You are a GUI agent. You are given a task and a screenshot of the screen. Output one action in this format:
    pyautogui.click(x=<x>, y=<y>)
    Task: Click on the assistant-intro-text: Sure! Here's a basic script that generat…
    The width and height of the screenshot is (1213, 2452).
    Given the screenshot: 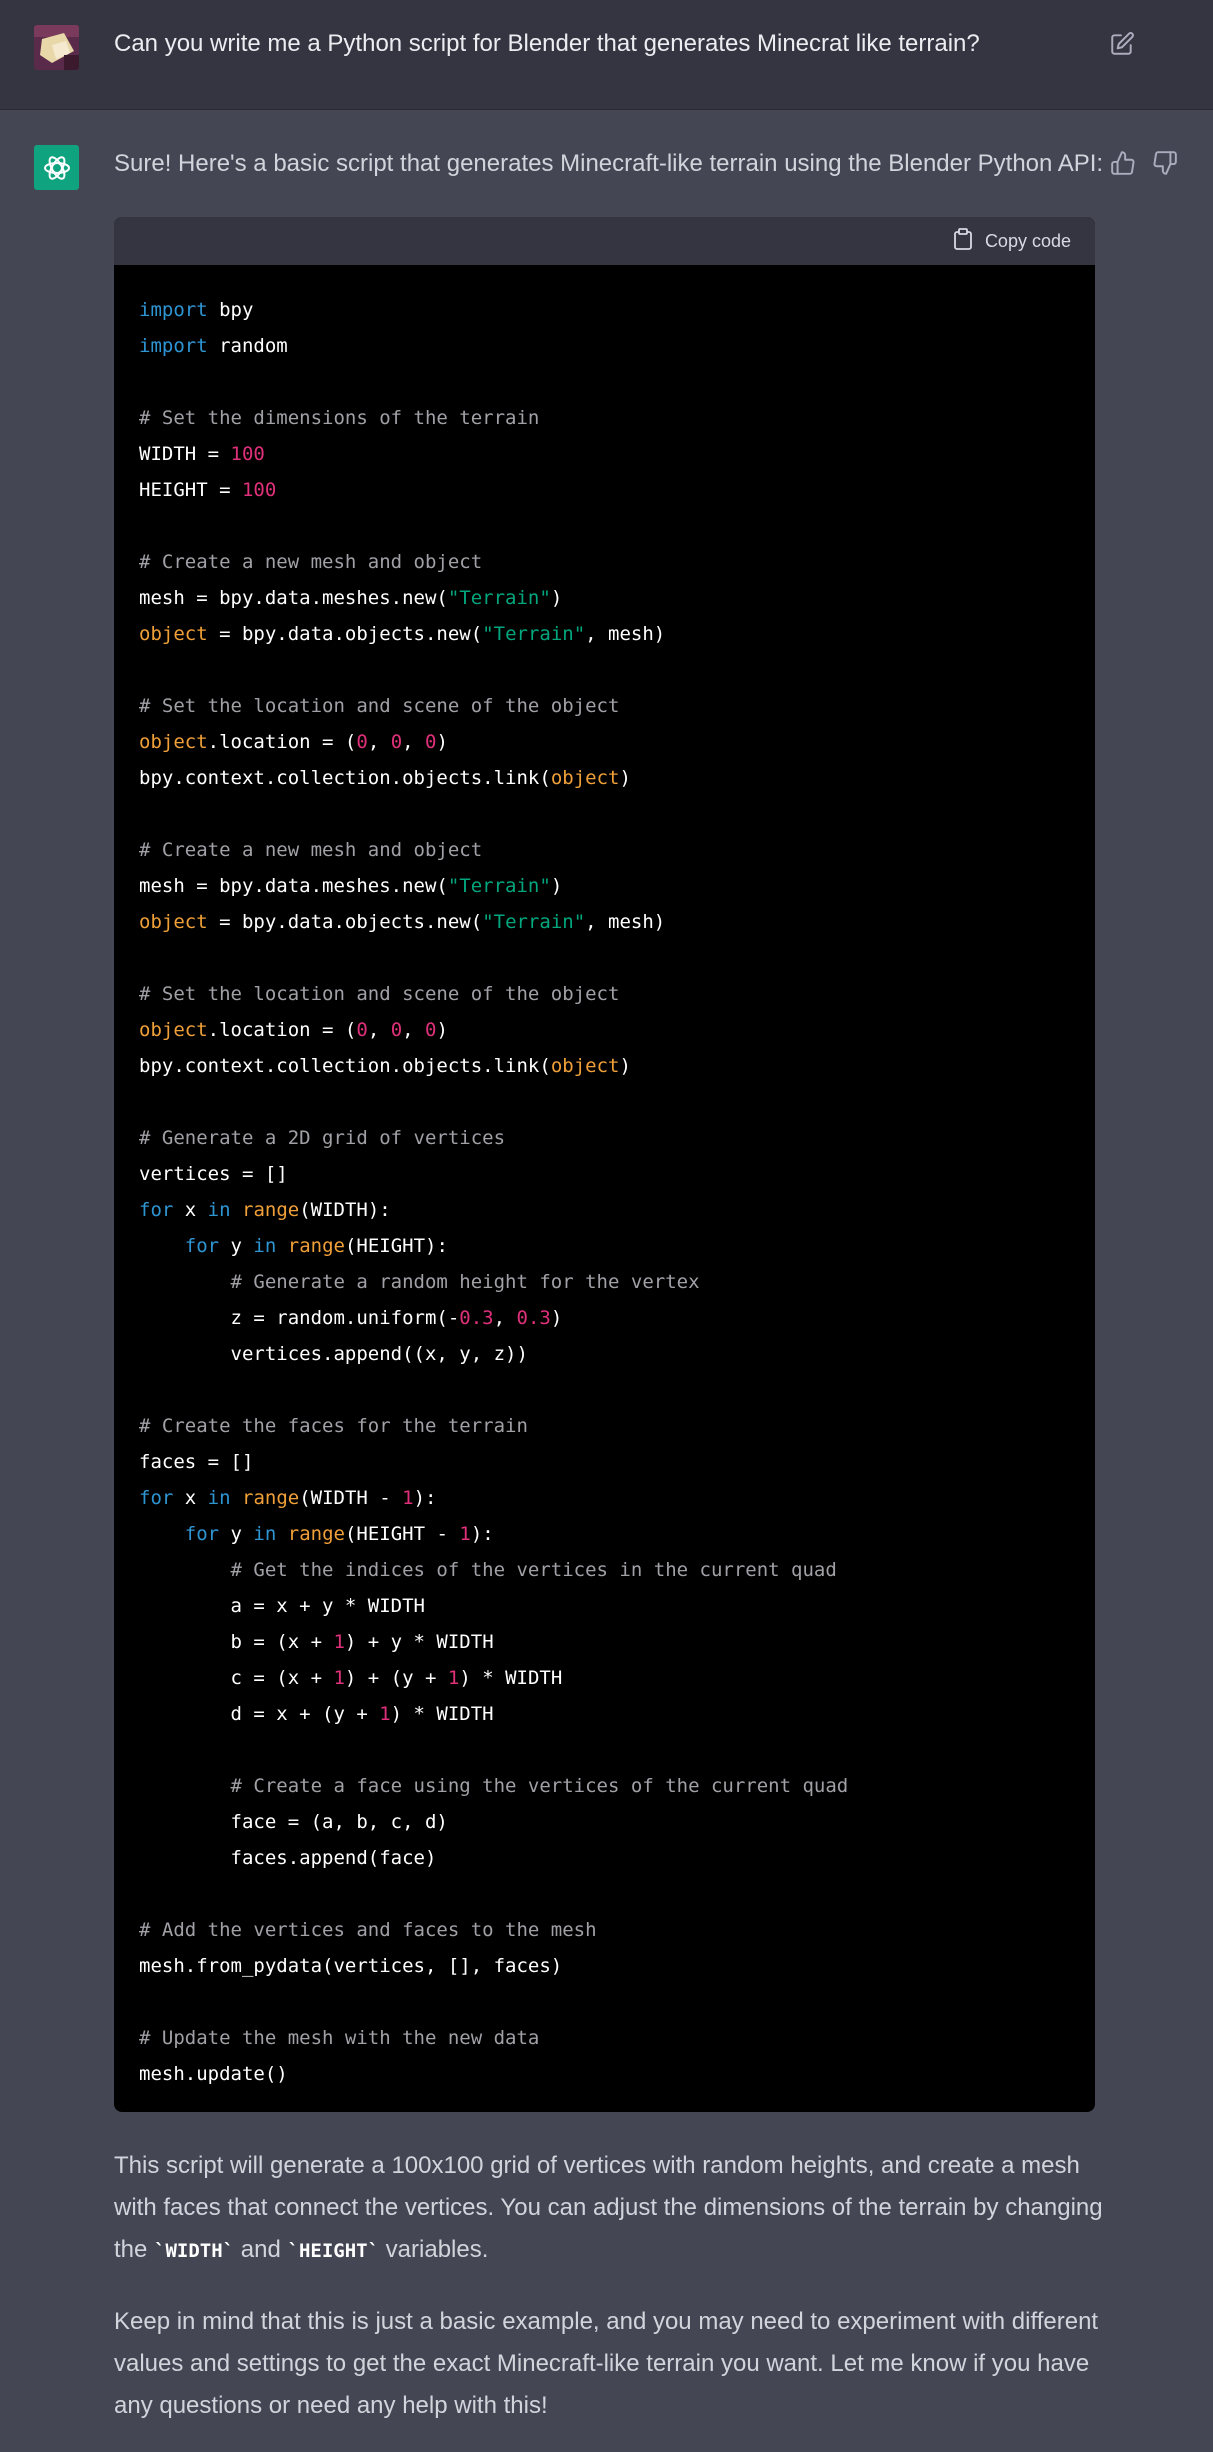 What is the action you would take?
    pyautogui.click(x=609, y=163)
    